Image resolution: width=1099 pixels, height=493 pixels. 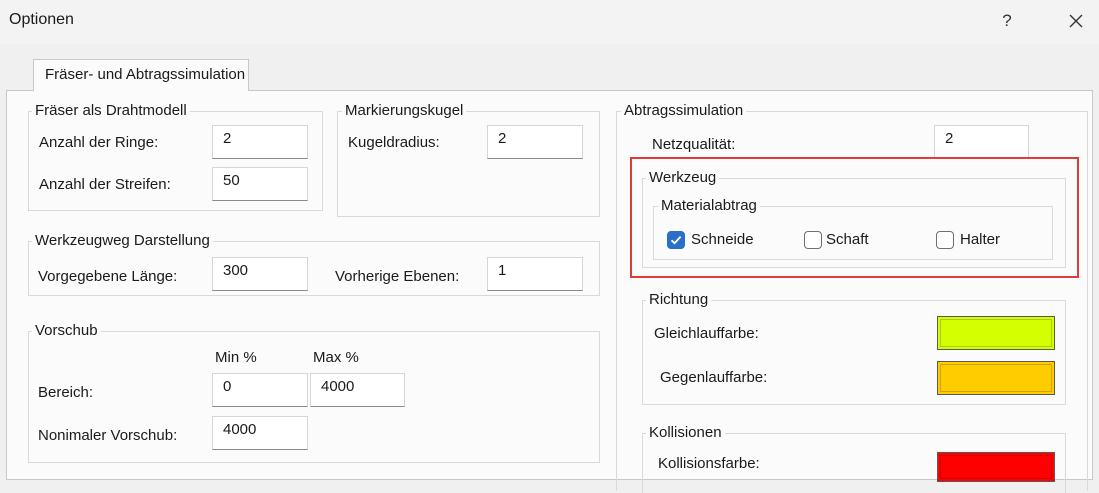 What do you see at coordinates (145, 74) in the screenshot?
I see `tab-label: Fräser- und Abtragssimulation` at bounding box center [145, 74].